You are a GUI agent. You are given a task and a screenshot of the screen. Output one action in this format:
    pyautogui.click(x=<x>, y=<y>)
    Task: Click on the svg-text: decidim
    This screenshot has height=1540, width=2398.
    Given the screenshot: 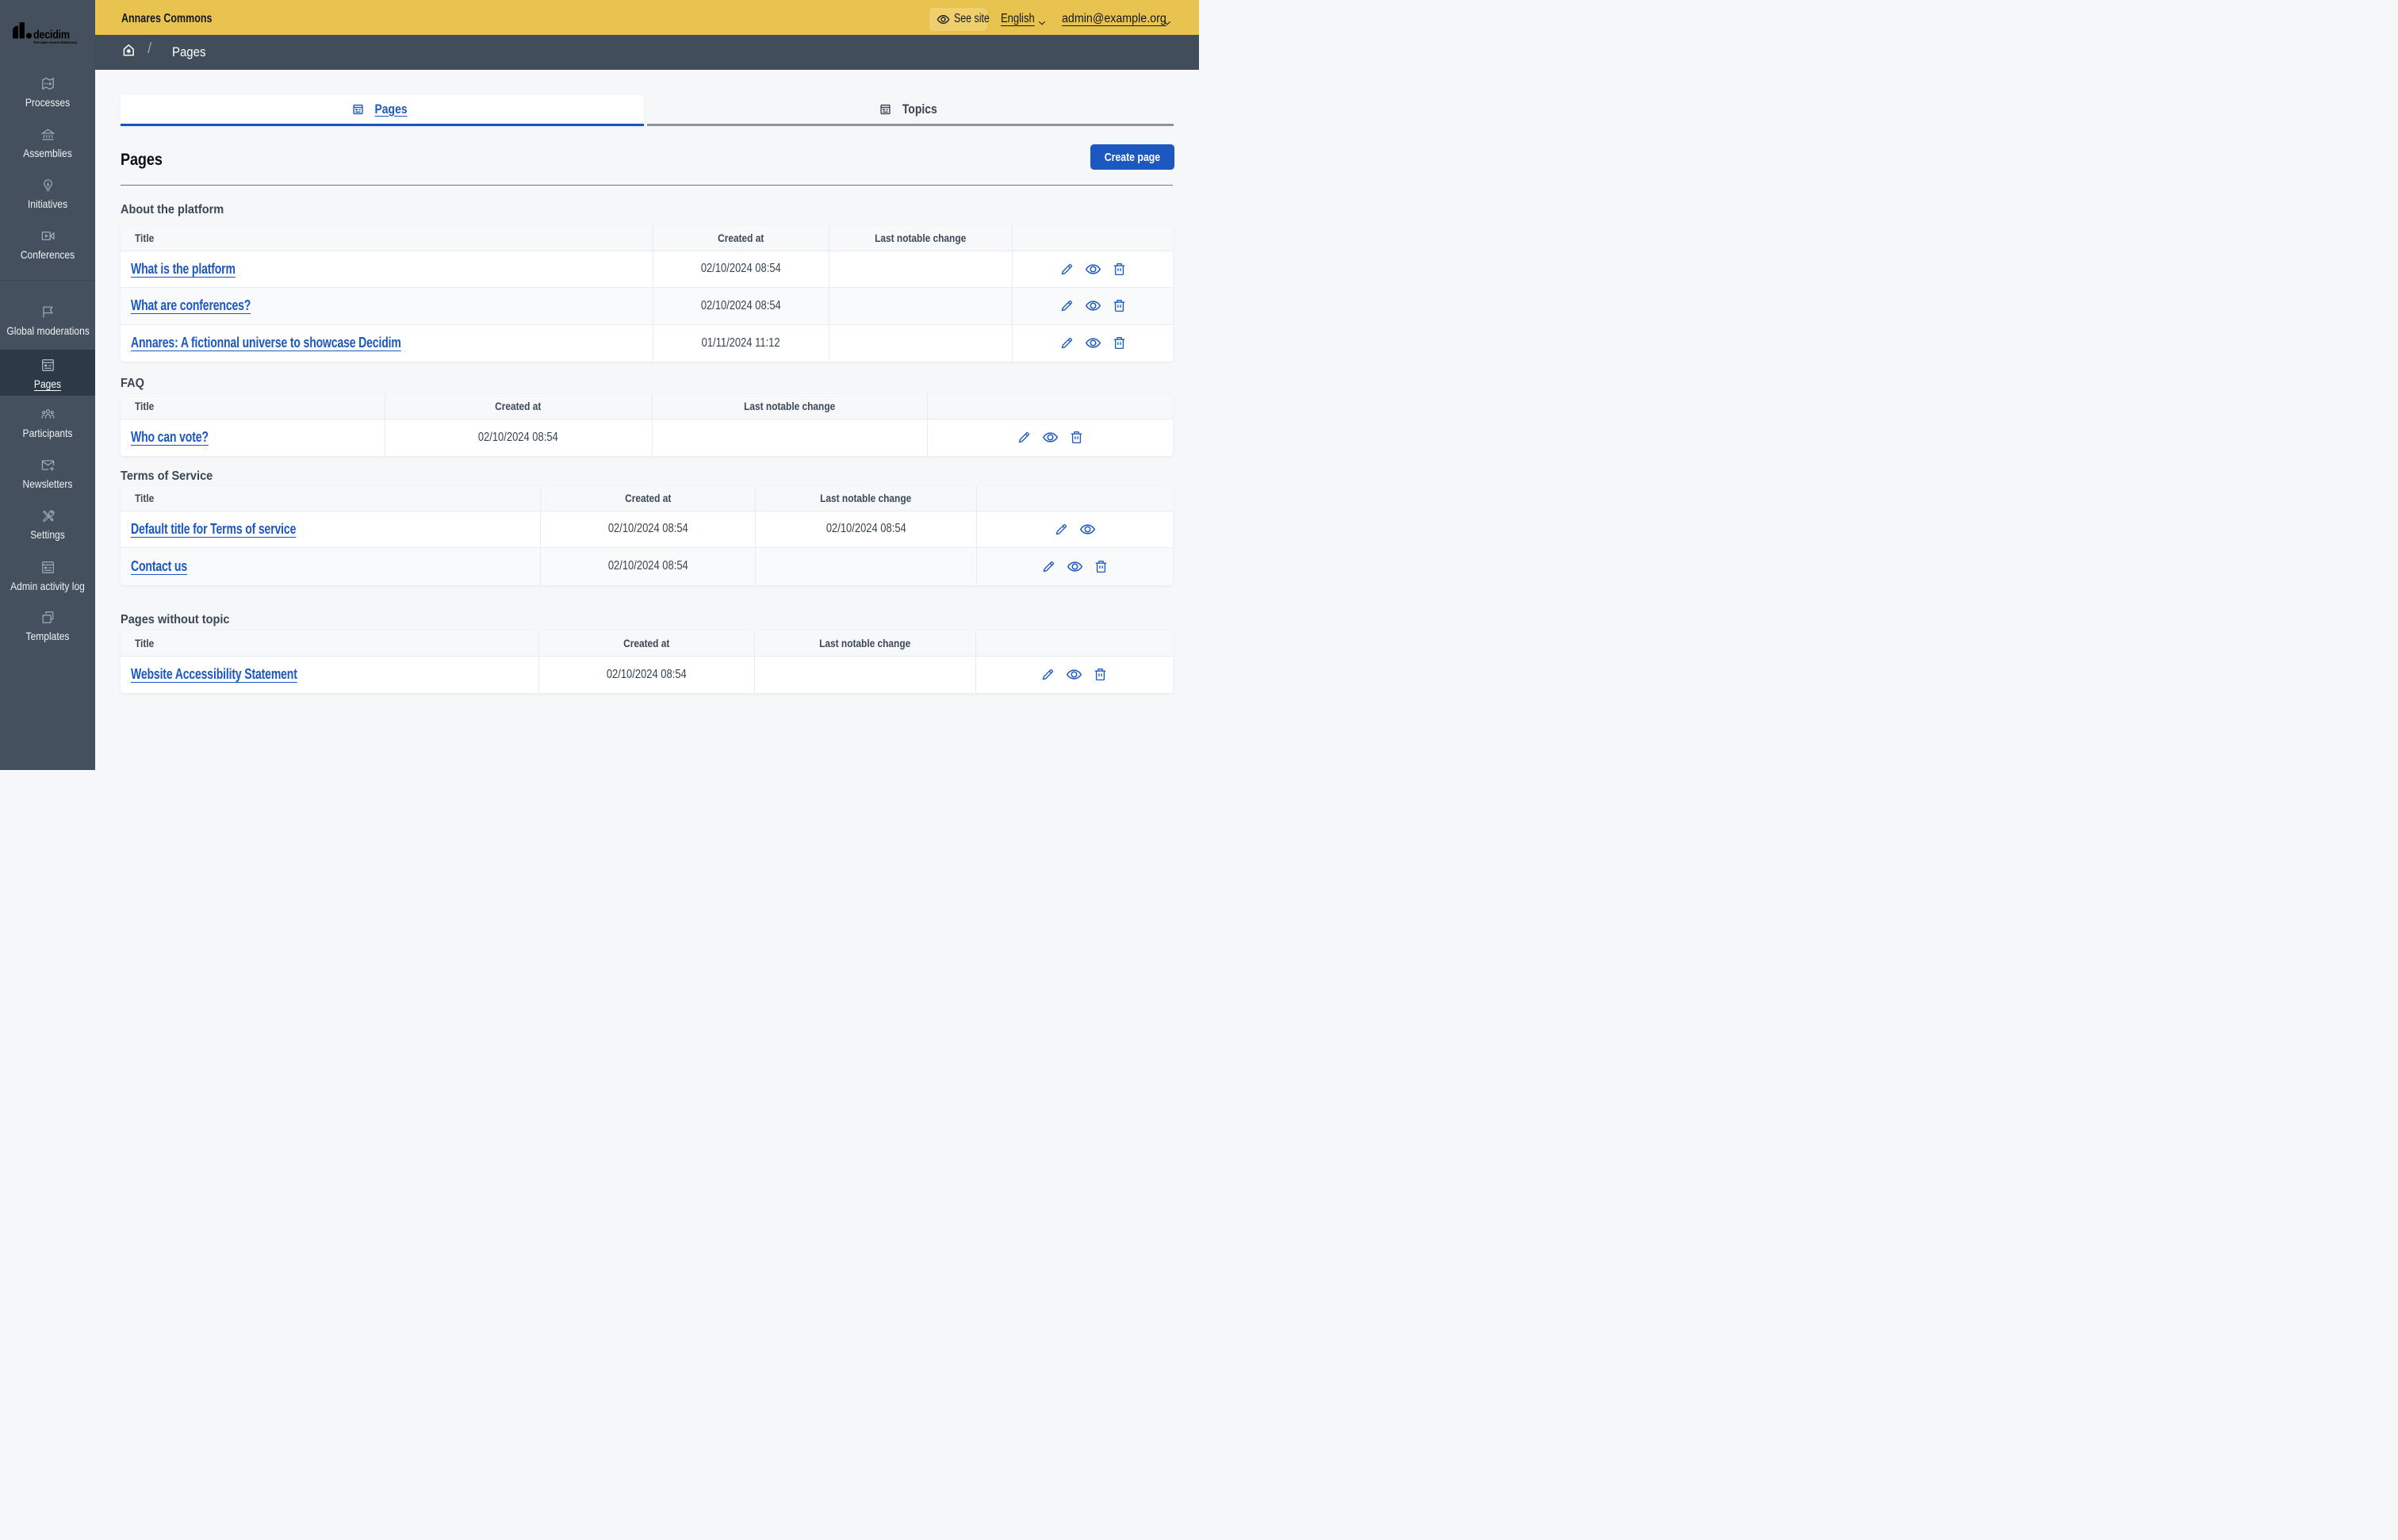 What is the action you would take?
    pyautogui.click(x=52, y=35)
    